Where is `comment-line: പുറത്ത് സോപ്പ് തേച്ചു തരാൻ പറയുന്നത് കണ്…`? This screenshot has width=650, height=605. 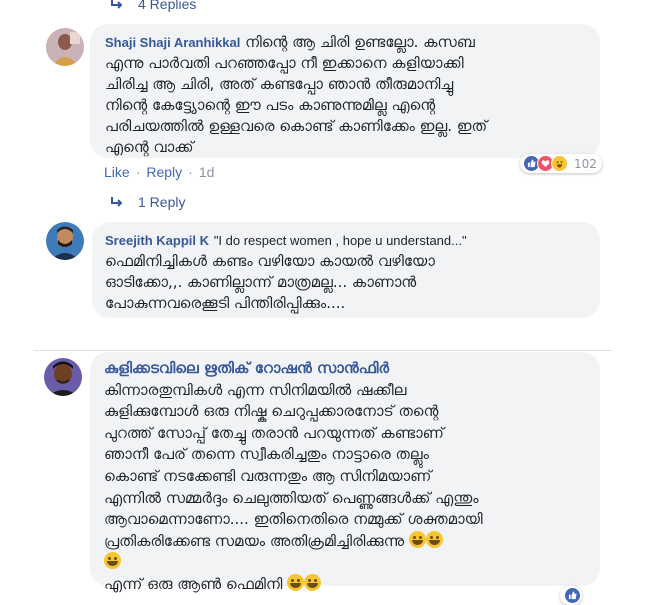 comment-line: പുറത്ത് സോപ്പ് തേച്ചു തരാൻ പറയുന്നത് കണ്… is located at coordinates (274, 432).